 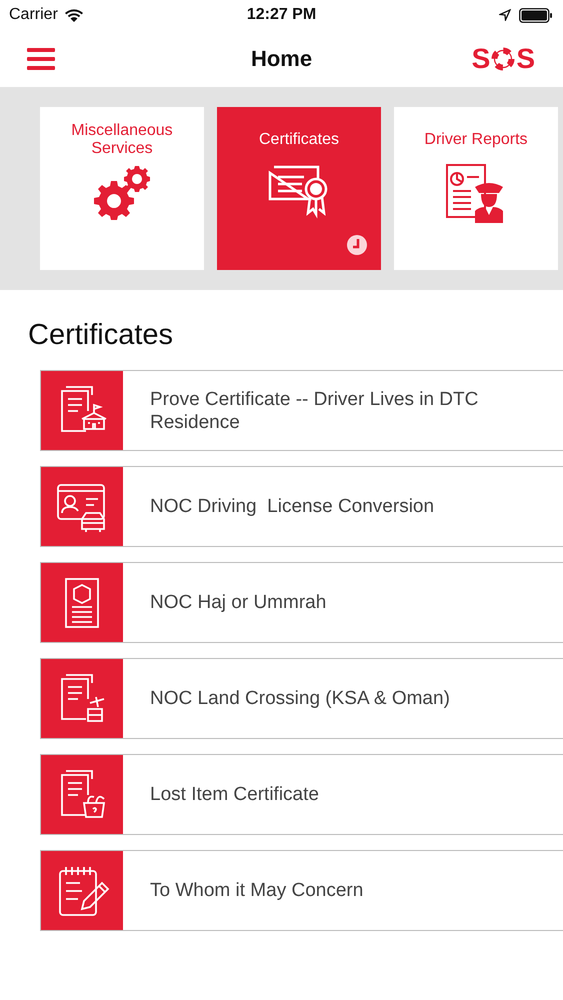 I want to click on gears-icon, so click(x=122, y=192).